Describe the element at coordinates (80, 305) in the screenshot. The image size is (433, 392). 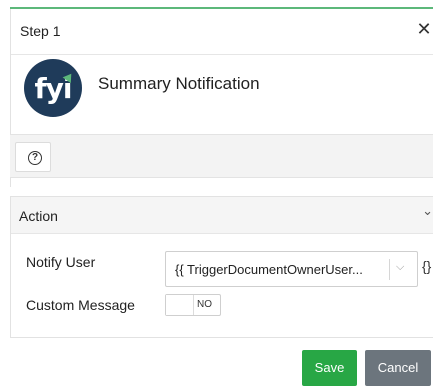
I see `custom-message-label: Custom Message` at that location.